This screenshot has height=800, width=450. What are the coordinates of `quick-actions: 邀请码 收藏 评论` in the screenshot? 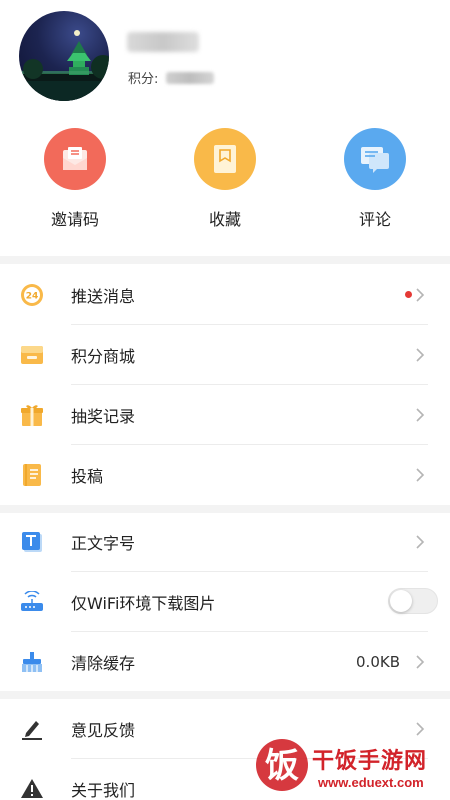 It's located at (225, 183).